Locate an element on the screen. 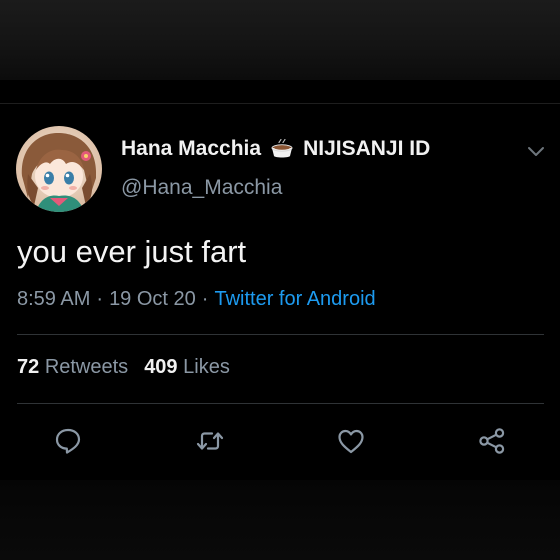 The width and height of the screenshot is (560, 560). tweet-stats: 72 Retweets 409 Likes is located at coordinates (123, 367).